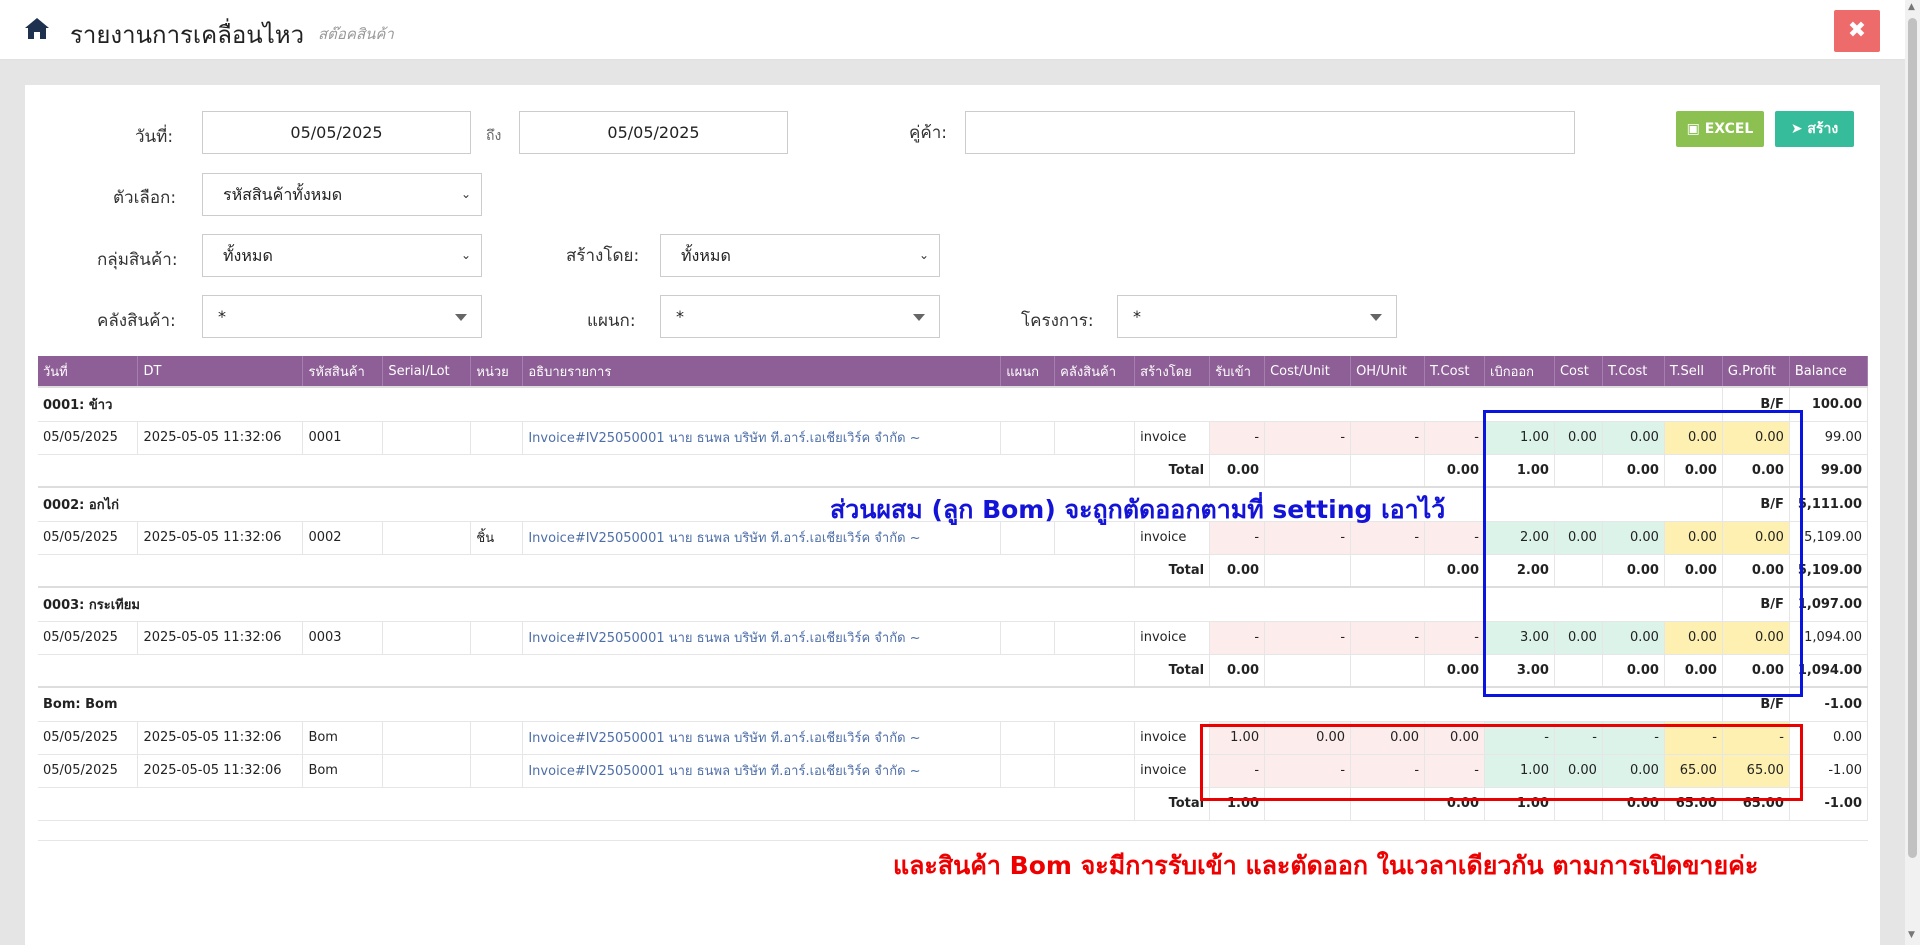 The width and height of the screenshot is (1920, 945). Describe the element at coordinates (1095, 371) in the screenshot. I see `column-header: คลังสินค้า` at that location.